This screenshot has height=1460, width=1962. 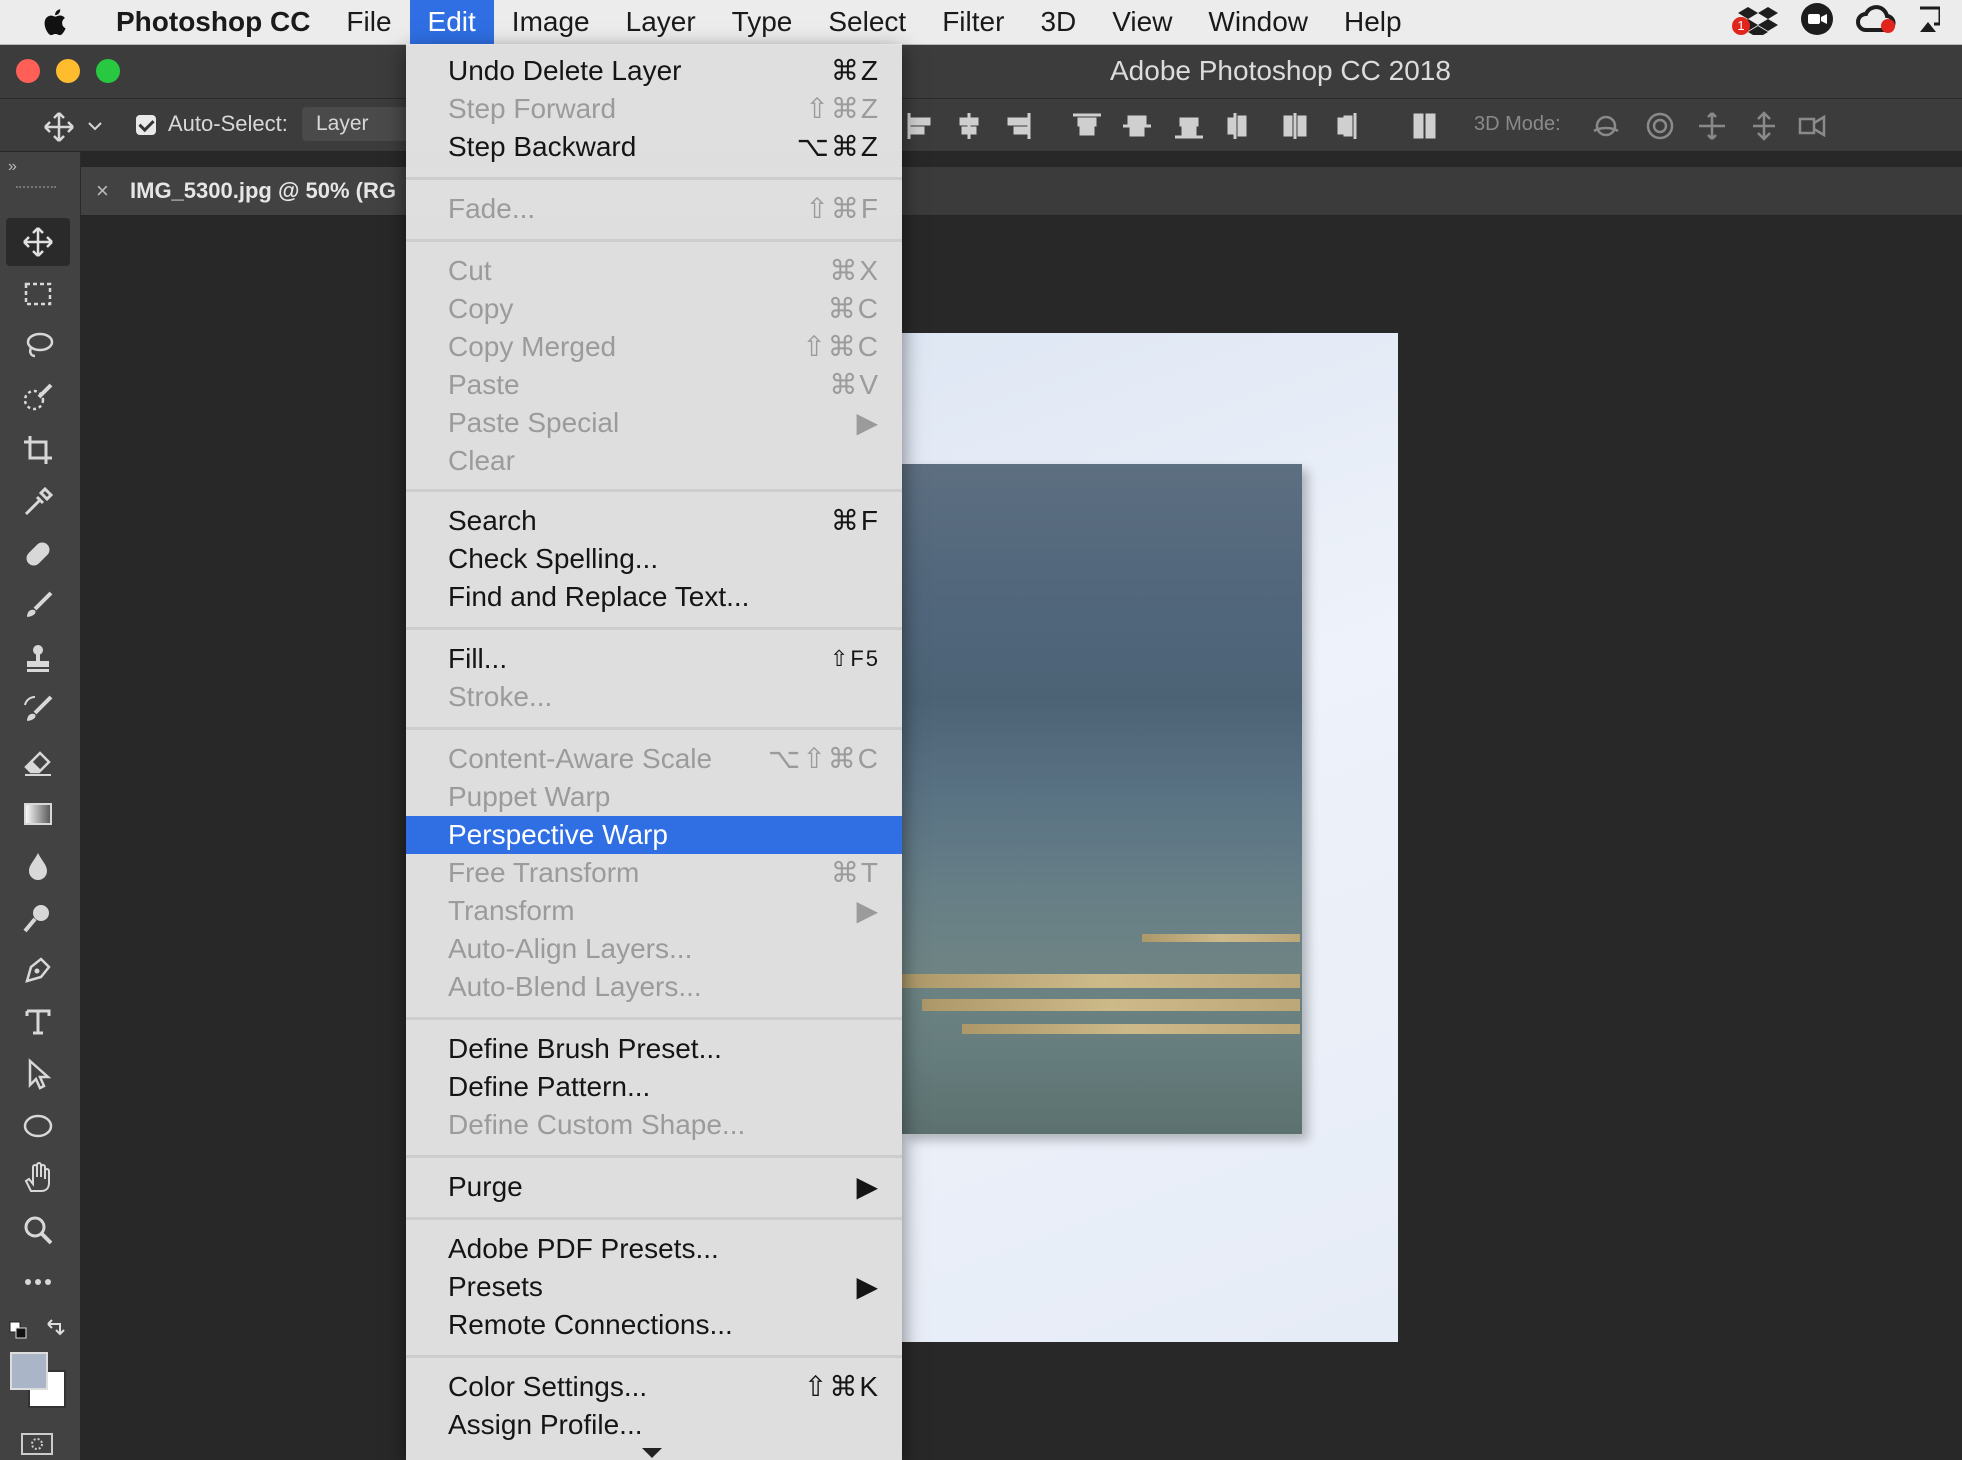 I want to click on status-area: 1, so click(x=1847, y=22).